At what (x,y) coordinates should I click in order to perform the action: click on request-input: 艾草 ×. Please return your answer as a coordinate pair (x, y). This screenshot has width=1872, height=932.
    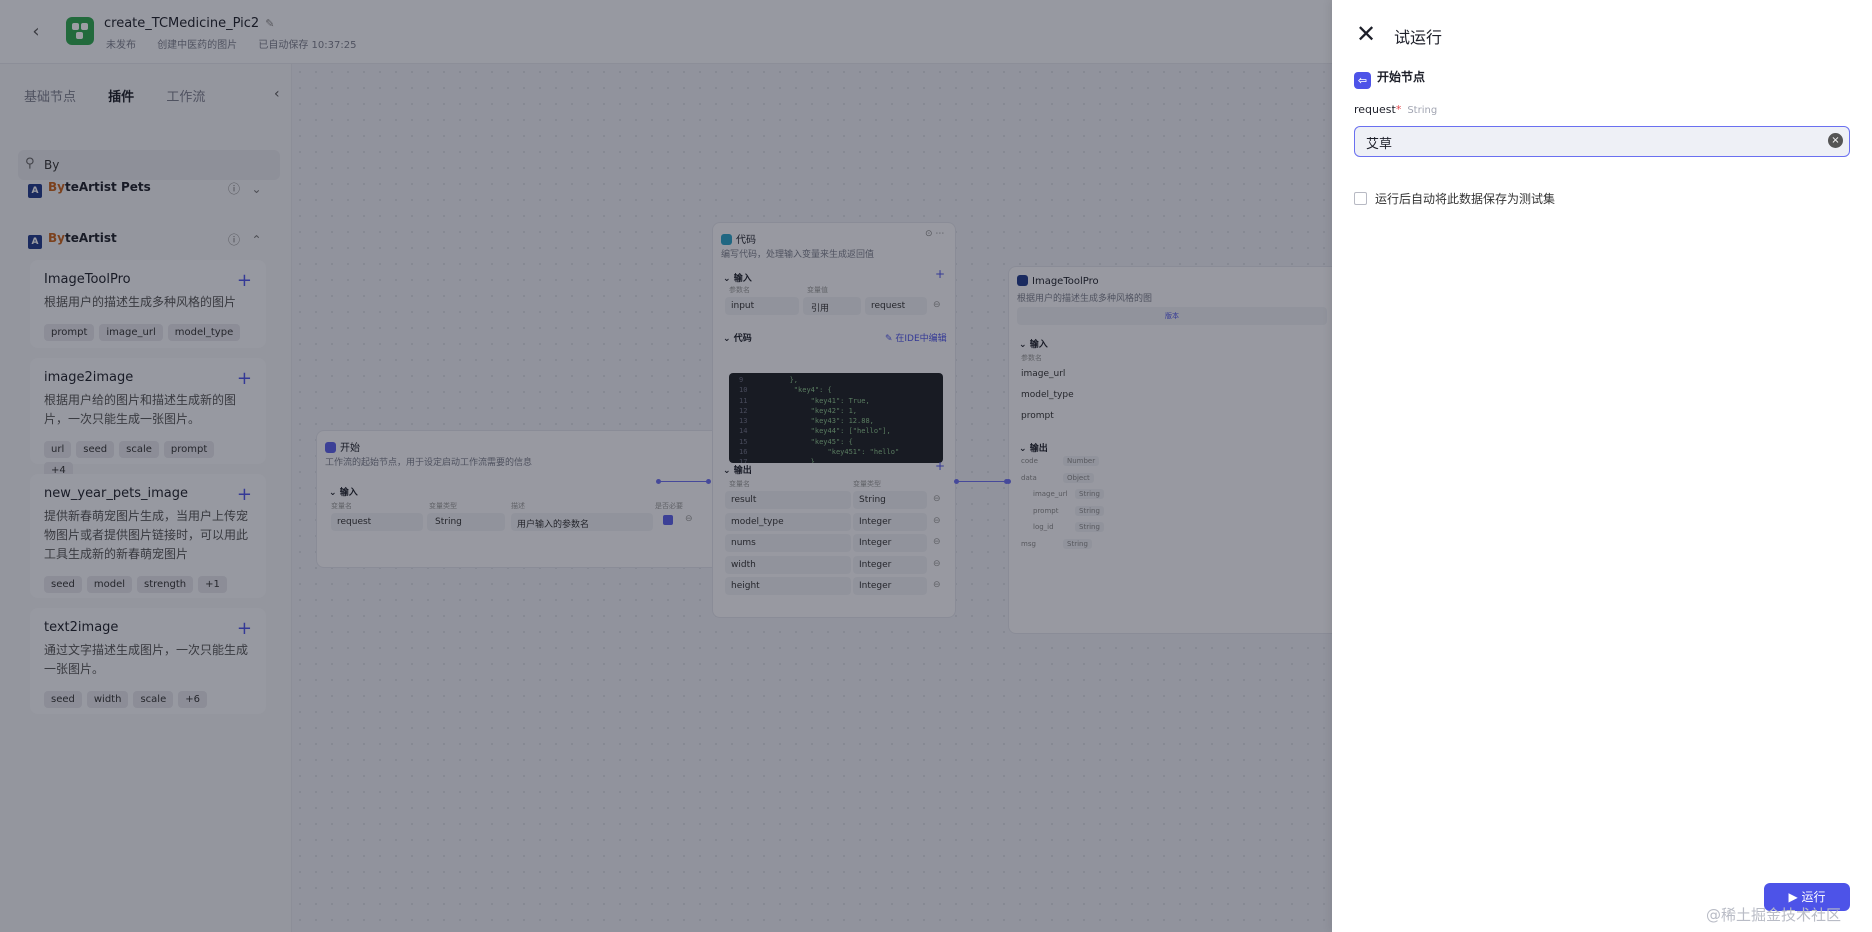
    Looking at the image, I should click on (1602, 141).